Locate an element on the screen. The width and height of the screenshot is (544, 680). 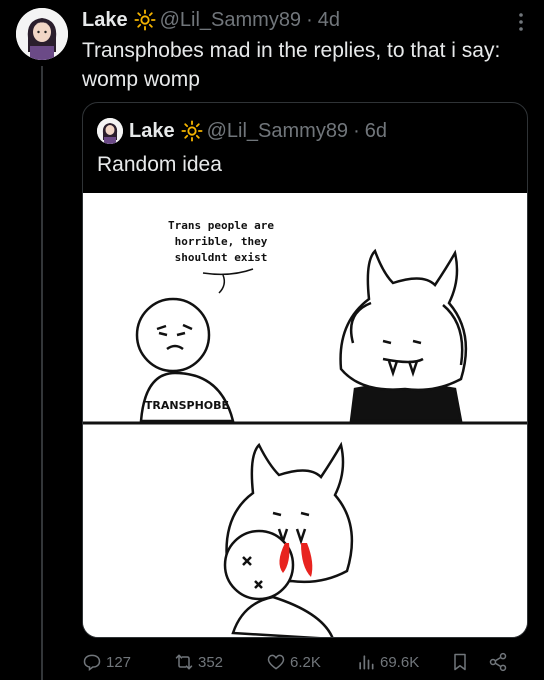
views-count: 69.6K is located at coordinates (400, 662).